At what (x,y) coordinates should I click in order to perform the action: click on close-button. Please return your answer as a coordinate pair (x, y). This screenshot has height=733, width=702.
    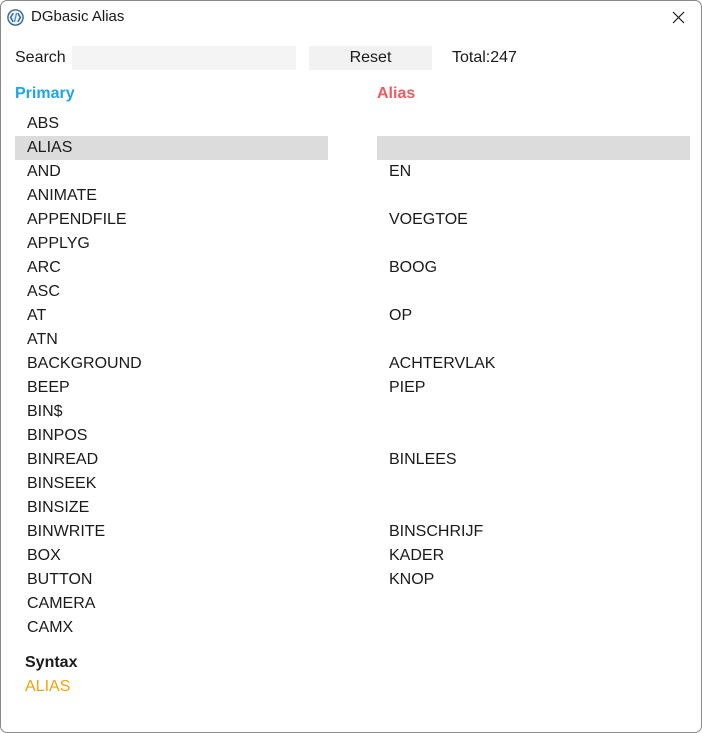
    Looking at the image, I should click on (678, 17).